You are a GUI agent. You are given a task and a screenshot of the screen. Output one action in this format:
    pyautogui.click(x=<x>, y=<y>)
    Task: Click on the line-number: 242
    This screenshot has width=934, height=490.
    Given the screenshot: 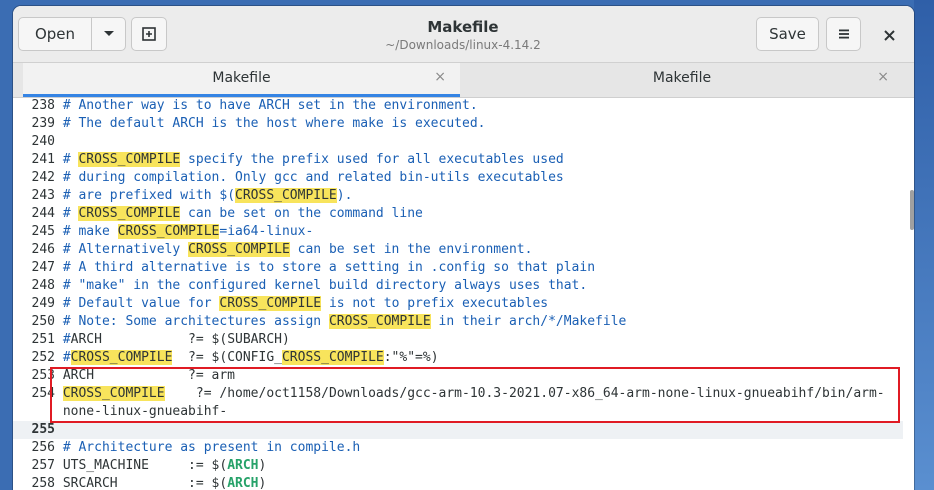 What is the action you would take?
    pyautogui.click(x=43, y=177)
    